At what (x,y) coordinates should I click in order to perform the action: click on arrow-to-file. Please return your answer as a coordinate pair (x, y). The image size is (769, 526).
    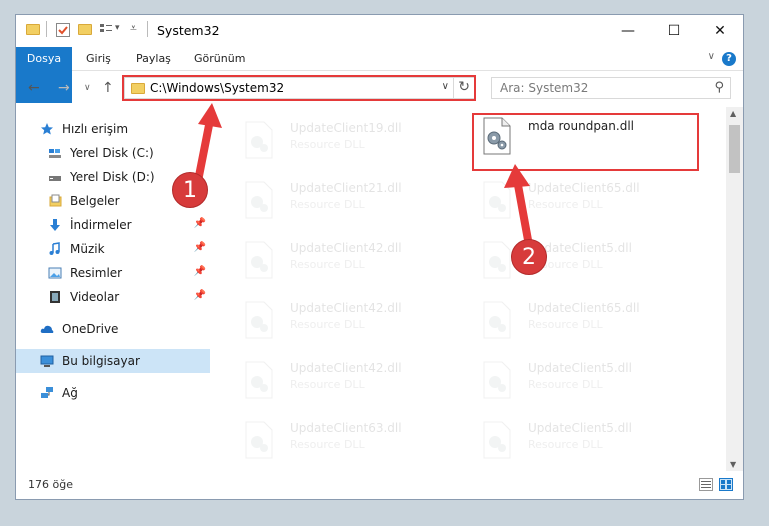
    Looking at the image, I should click on (523, 212).